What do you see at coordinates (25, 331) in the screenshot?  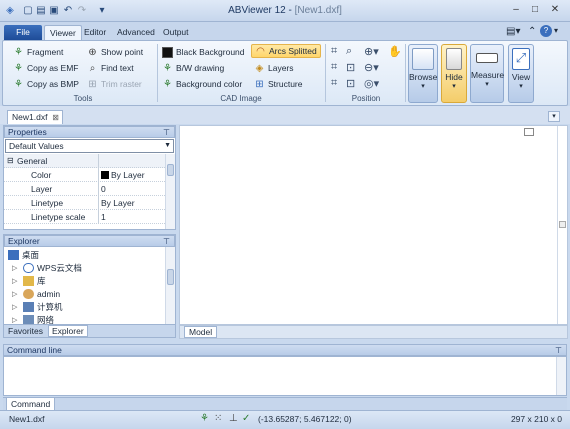 I see `tab-favorites: Favorites` at bounding box center [25, 331].